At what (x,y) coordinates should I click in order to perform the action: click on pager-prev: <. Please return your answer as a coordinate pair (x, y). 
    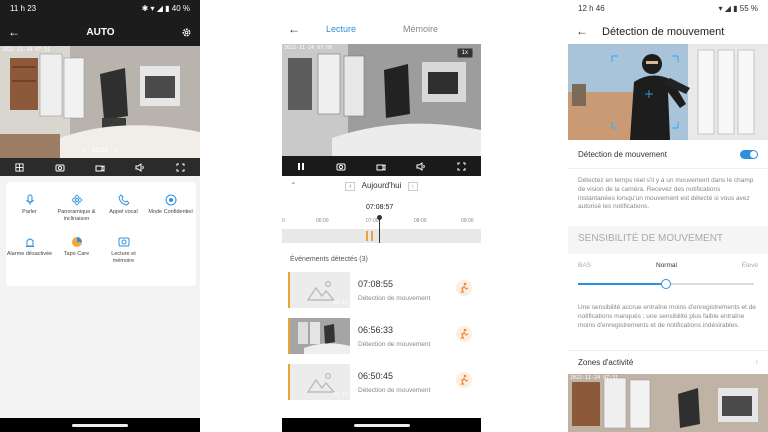
    Looking at the image, I should click on (84, 150).